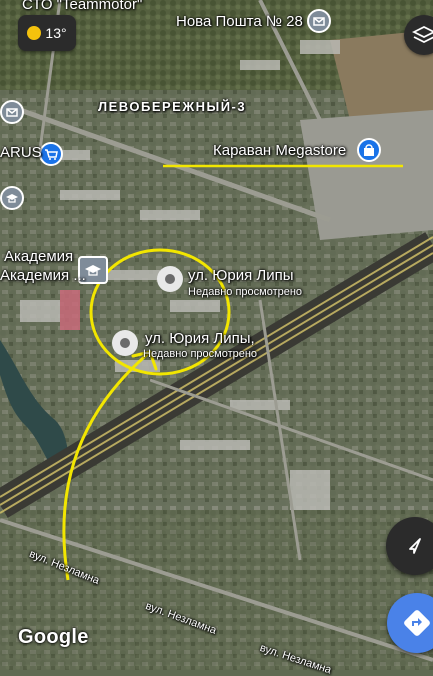 The width and height of the screenshot is (433, 676). Describe the element at coordinates (279, 150) in the screenshot. I see `poi-label-karavan: Караван Megastore` at that location.